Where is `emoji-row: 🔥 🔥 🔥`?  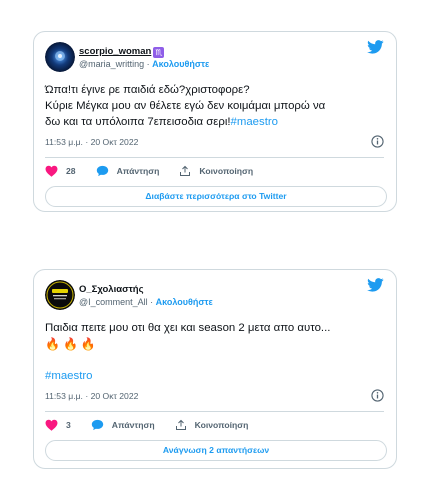 emoji-row: 🔥 🔥 🔥 is located at coordinates (214, 344).